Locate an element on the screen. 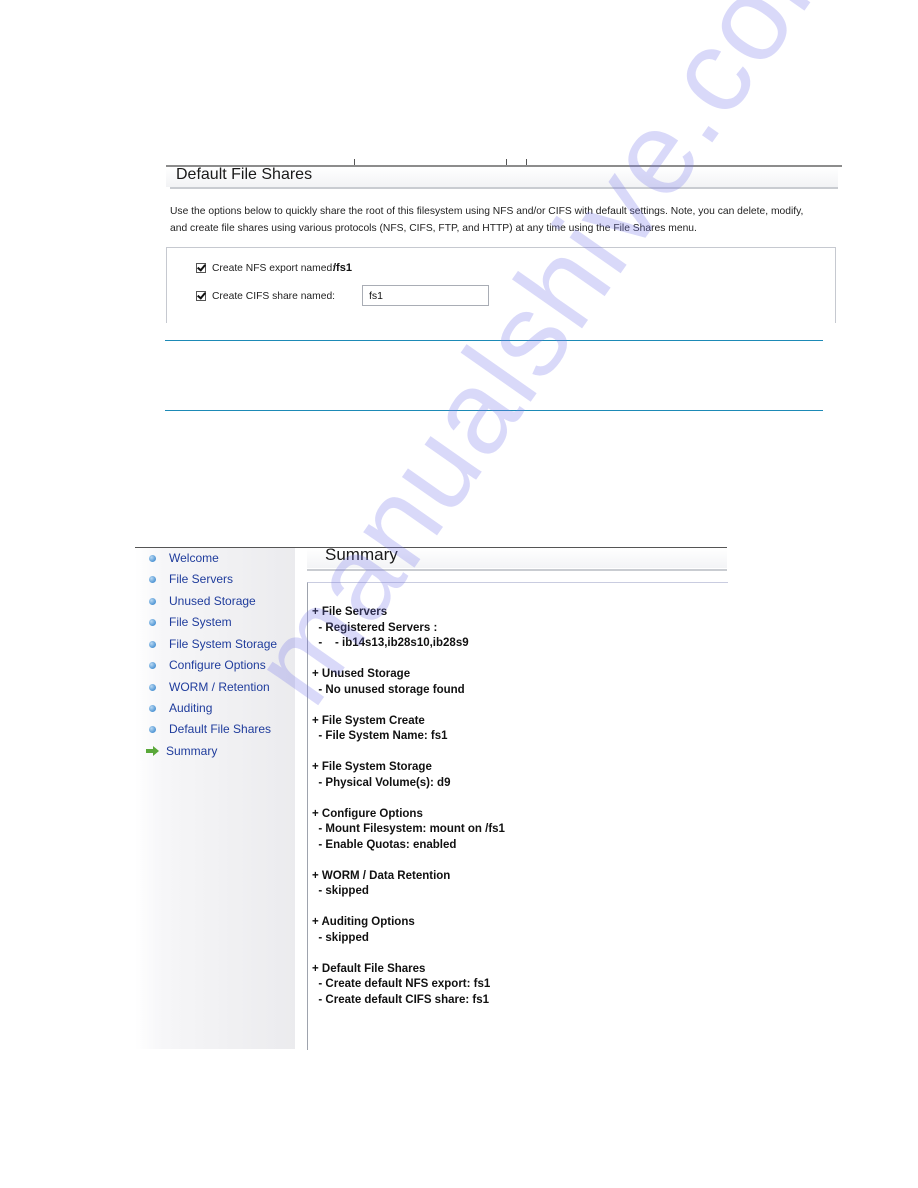 This screenshot has height=1188, width=918. note-top-rule is located at coordinates (494, 340).